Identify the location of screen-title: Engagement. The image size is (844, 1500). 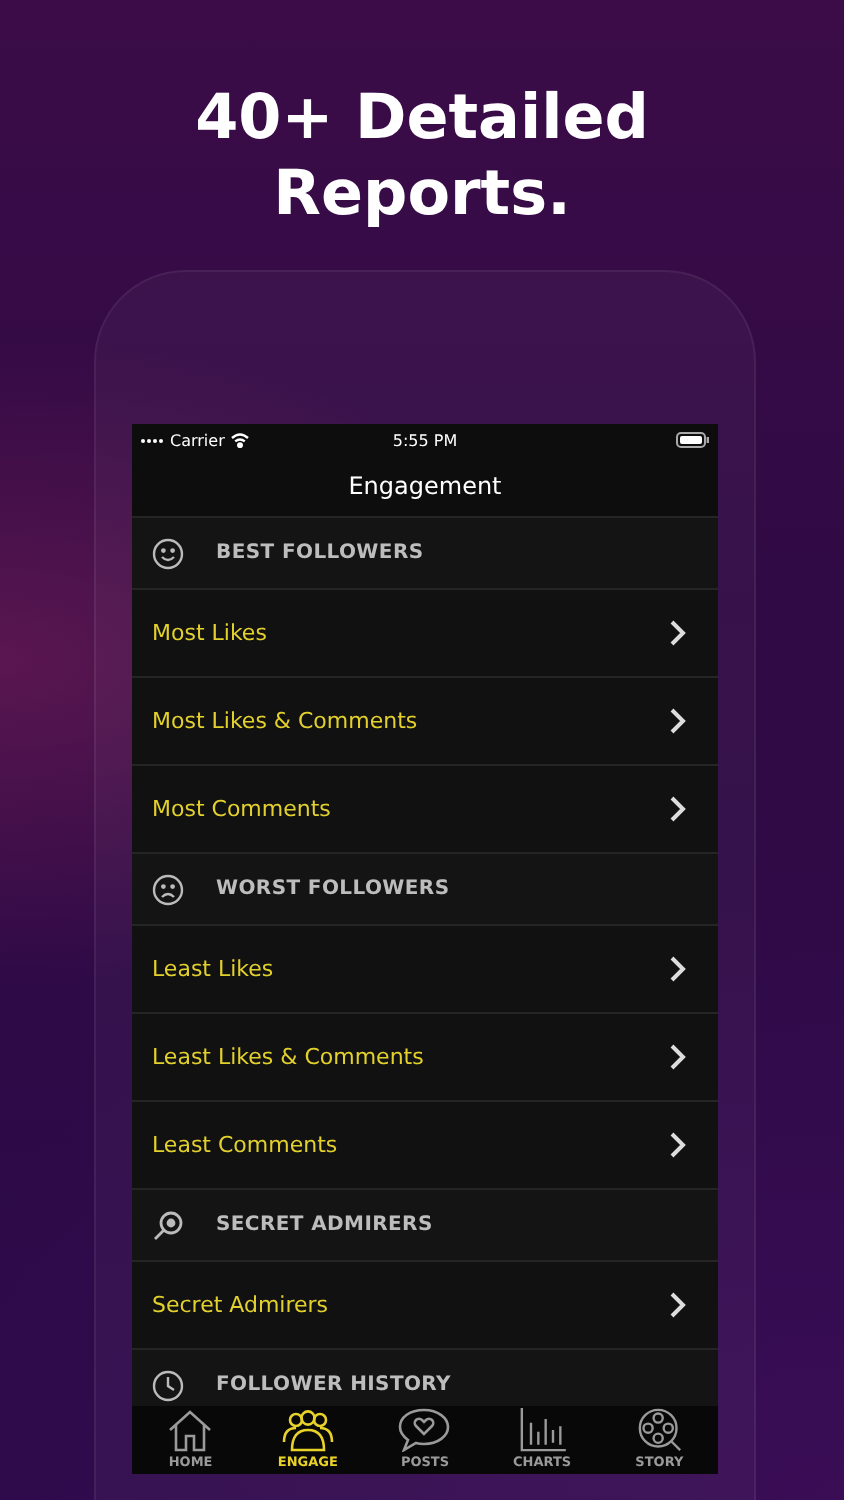
(425, 486).